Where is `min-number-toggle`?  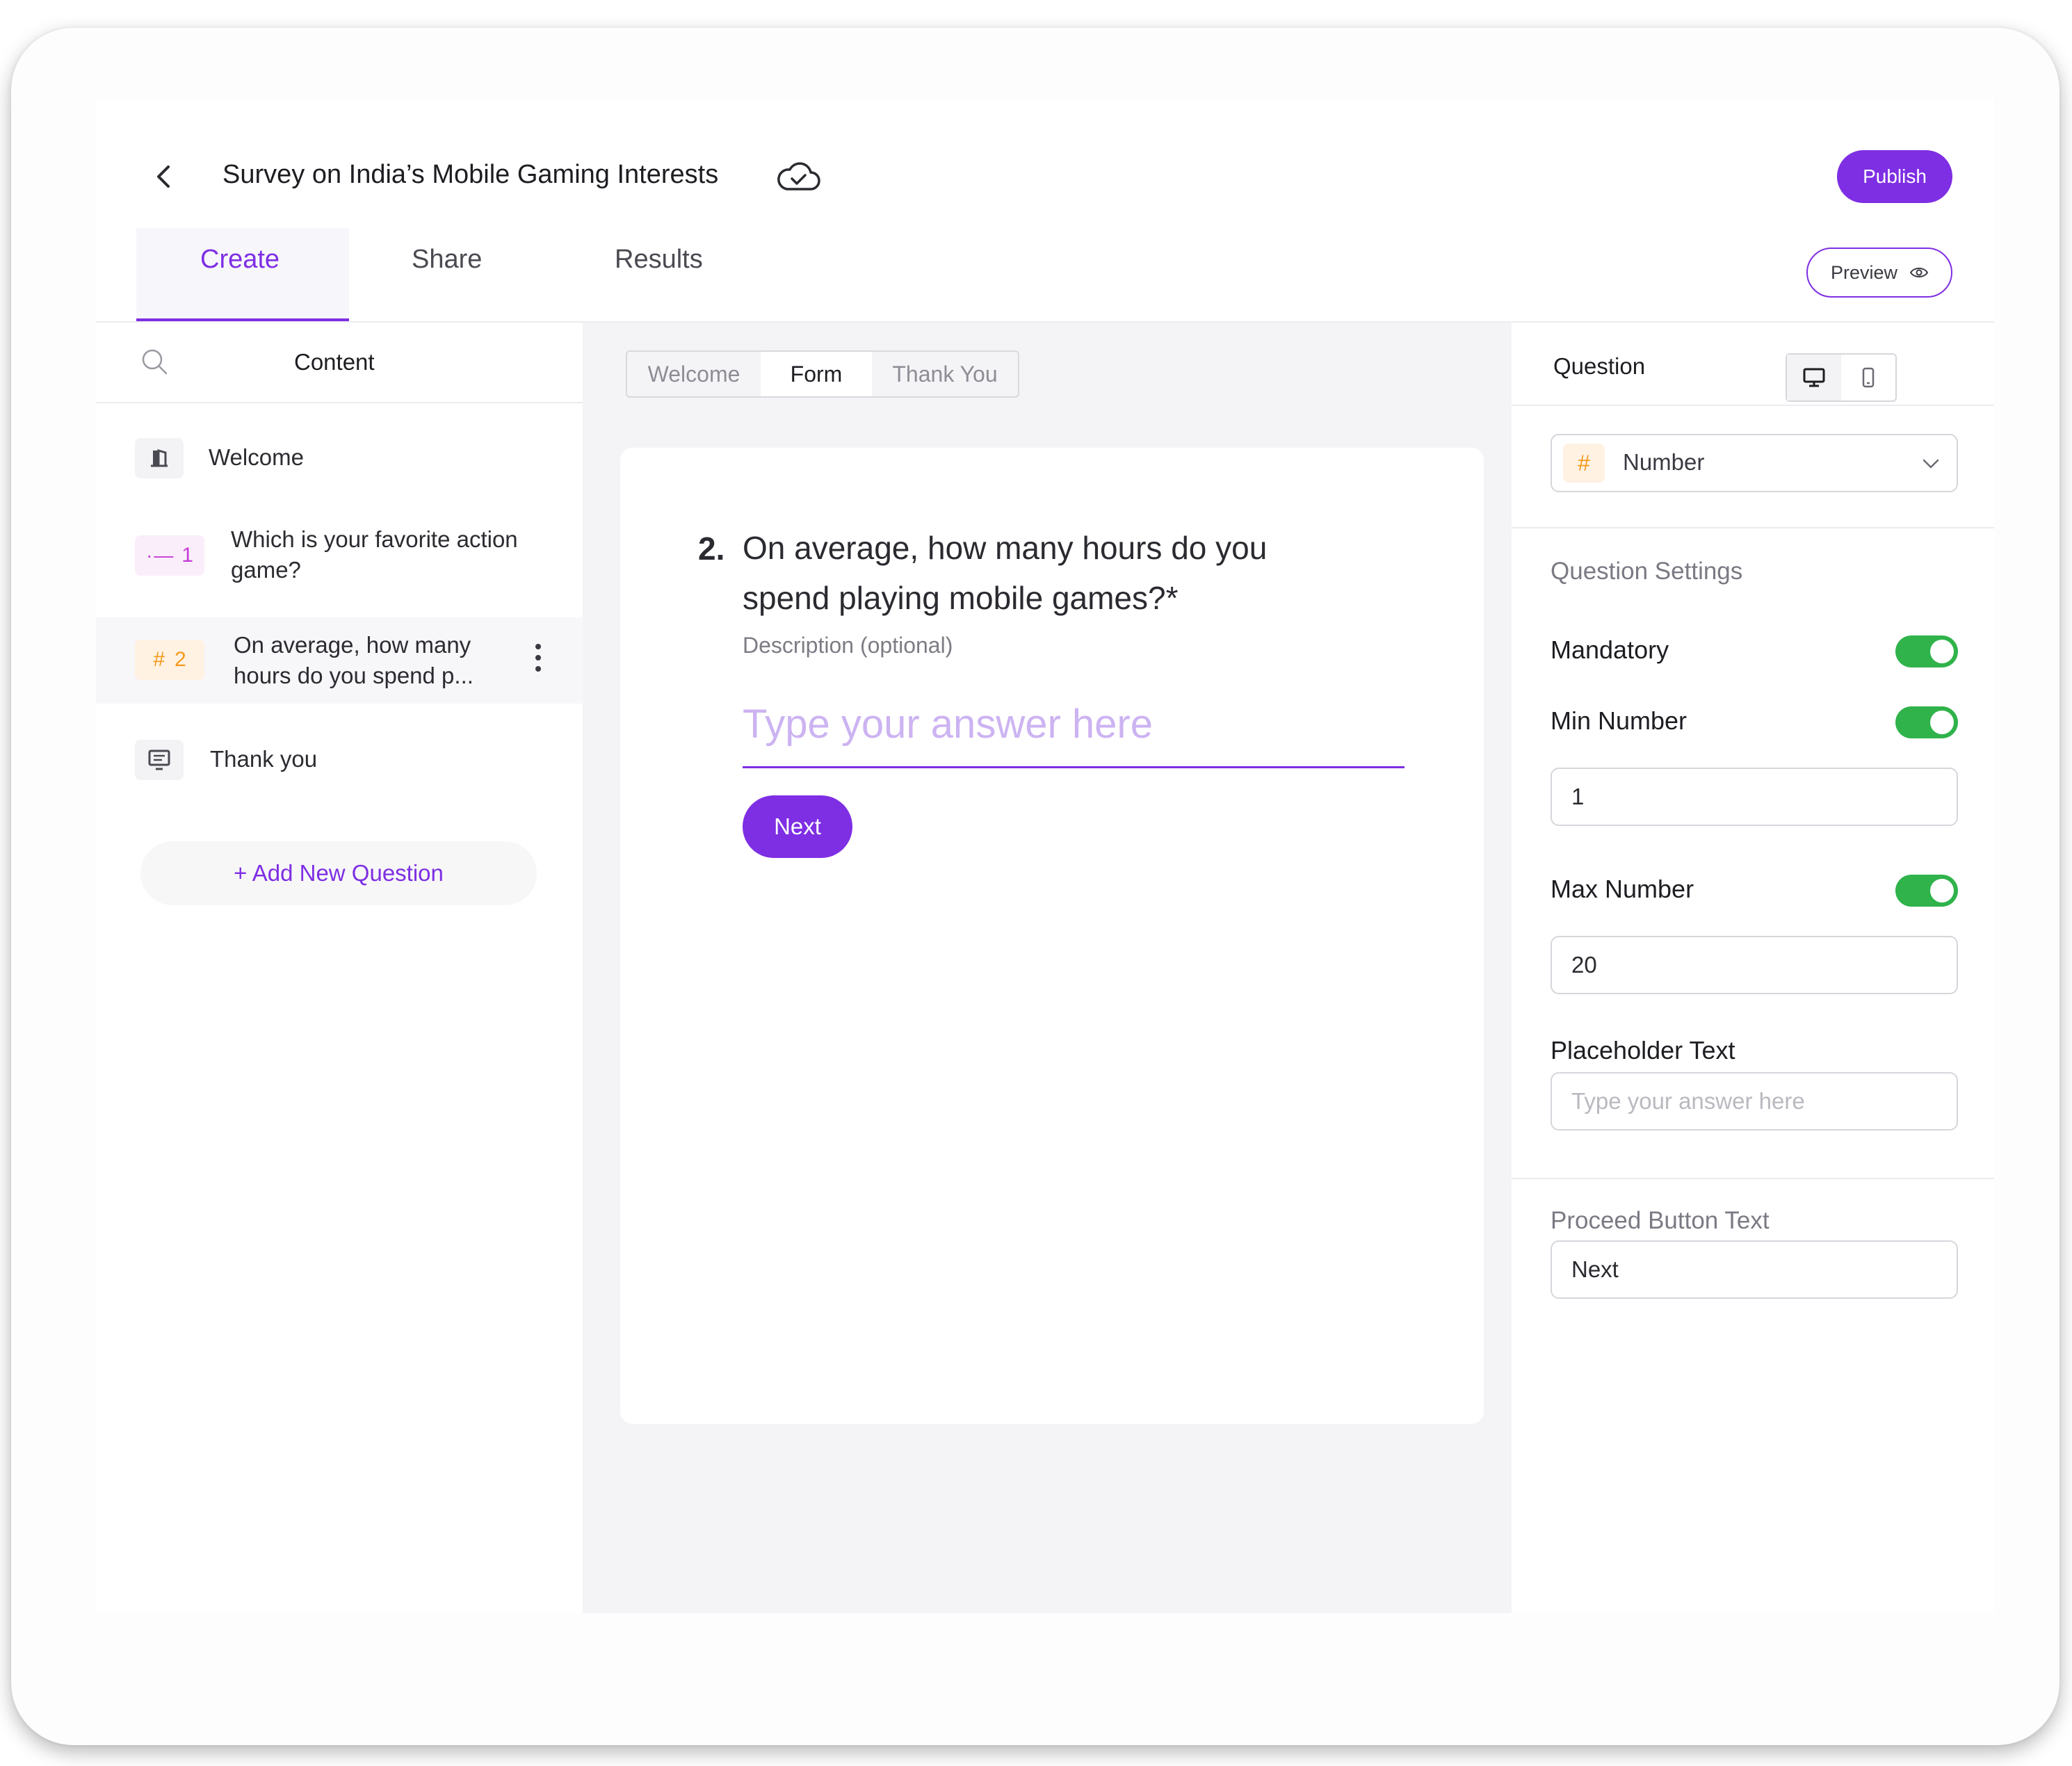
min-number-toggle is located at coordinates (1926, 722).